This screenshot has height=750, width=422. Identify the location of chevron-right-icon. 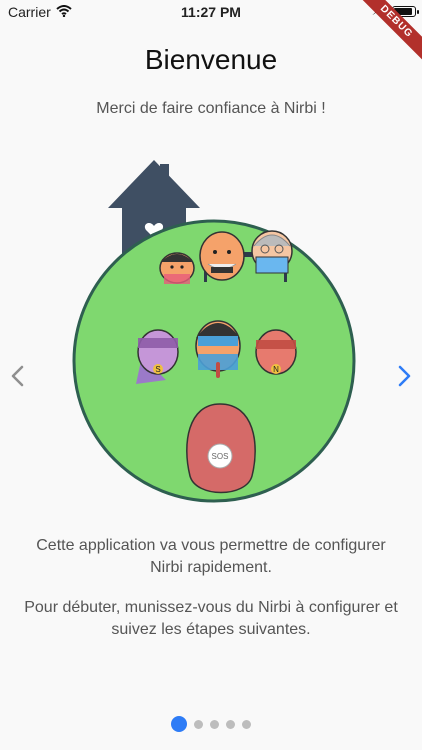
(404, 376).